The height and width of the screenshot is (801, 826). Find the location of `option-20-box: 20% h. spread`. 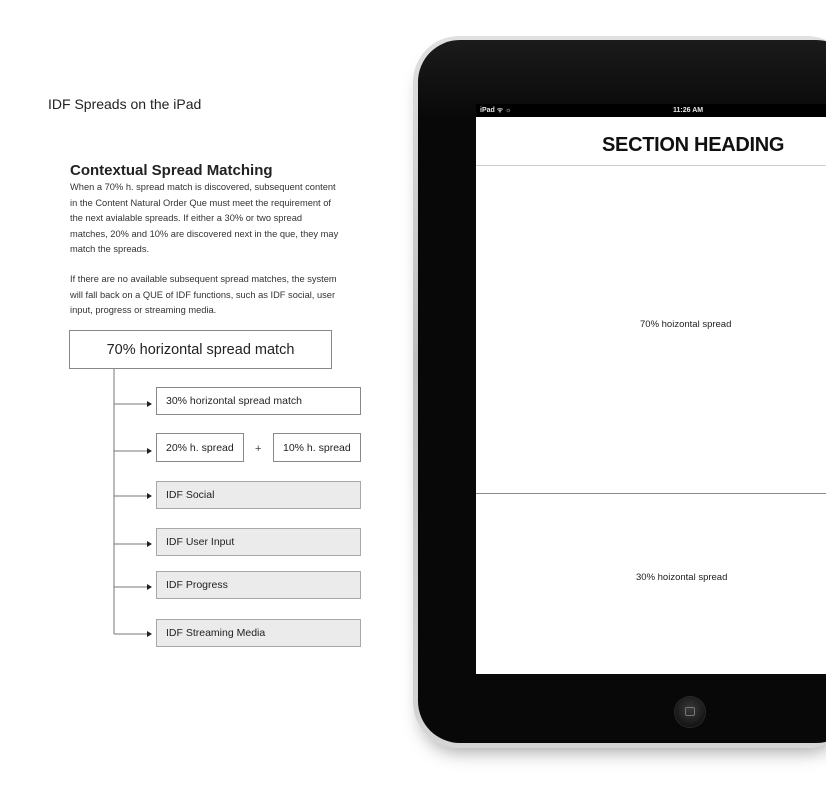

option-20-box: 20% h. spread is located at coordinates (200, 447).